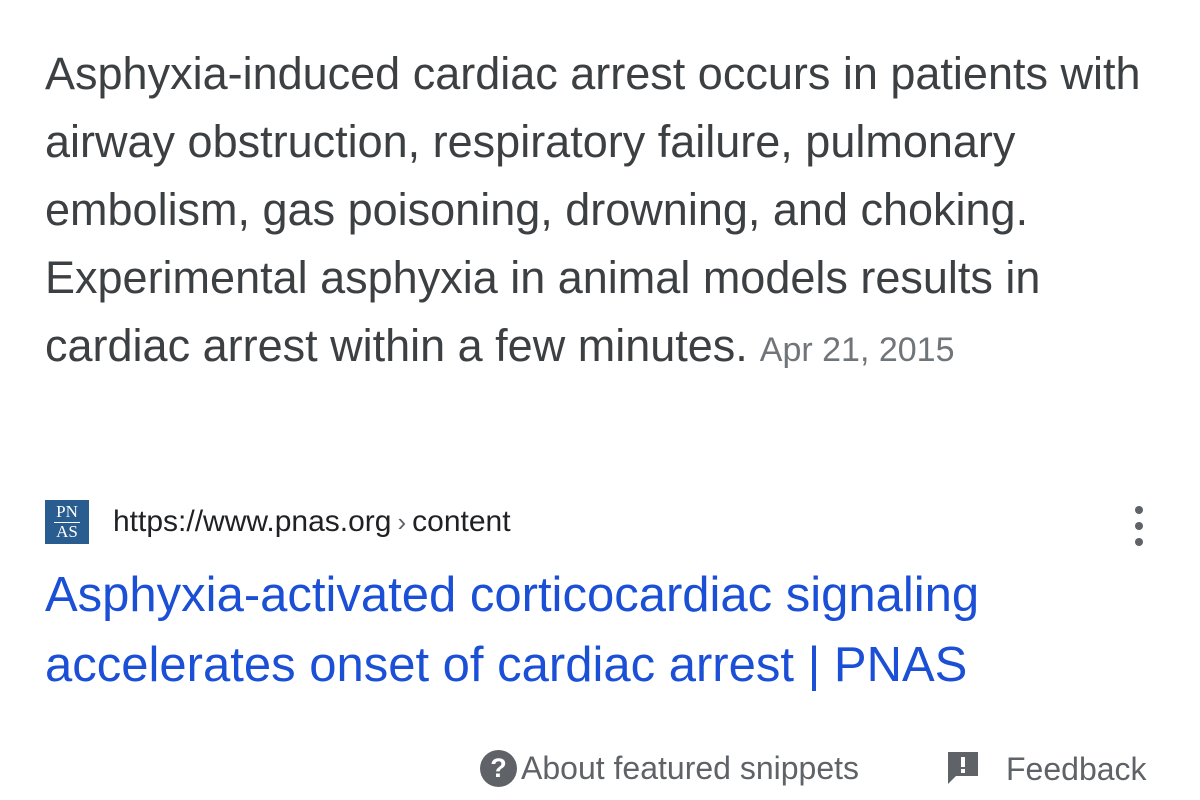 This screenshot has height=800, width=1200. I want to click on url-domain: https://www.pnas.org, so click(252, 521).